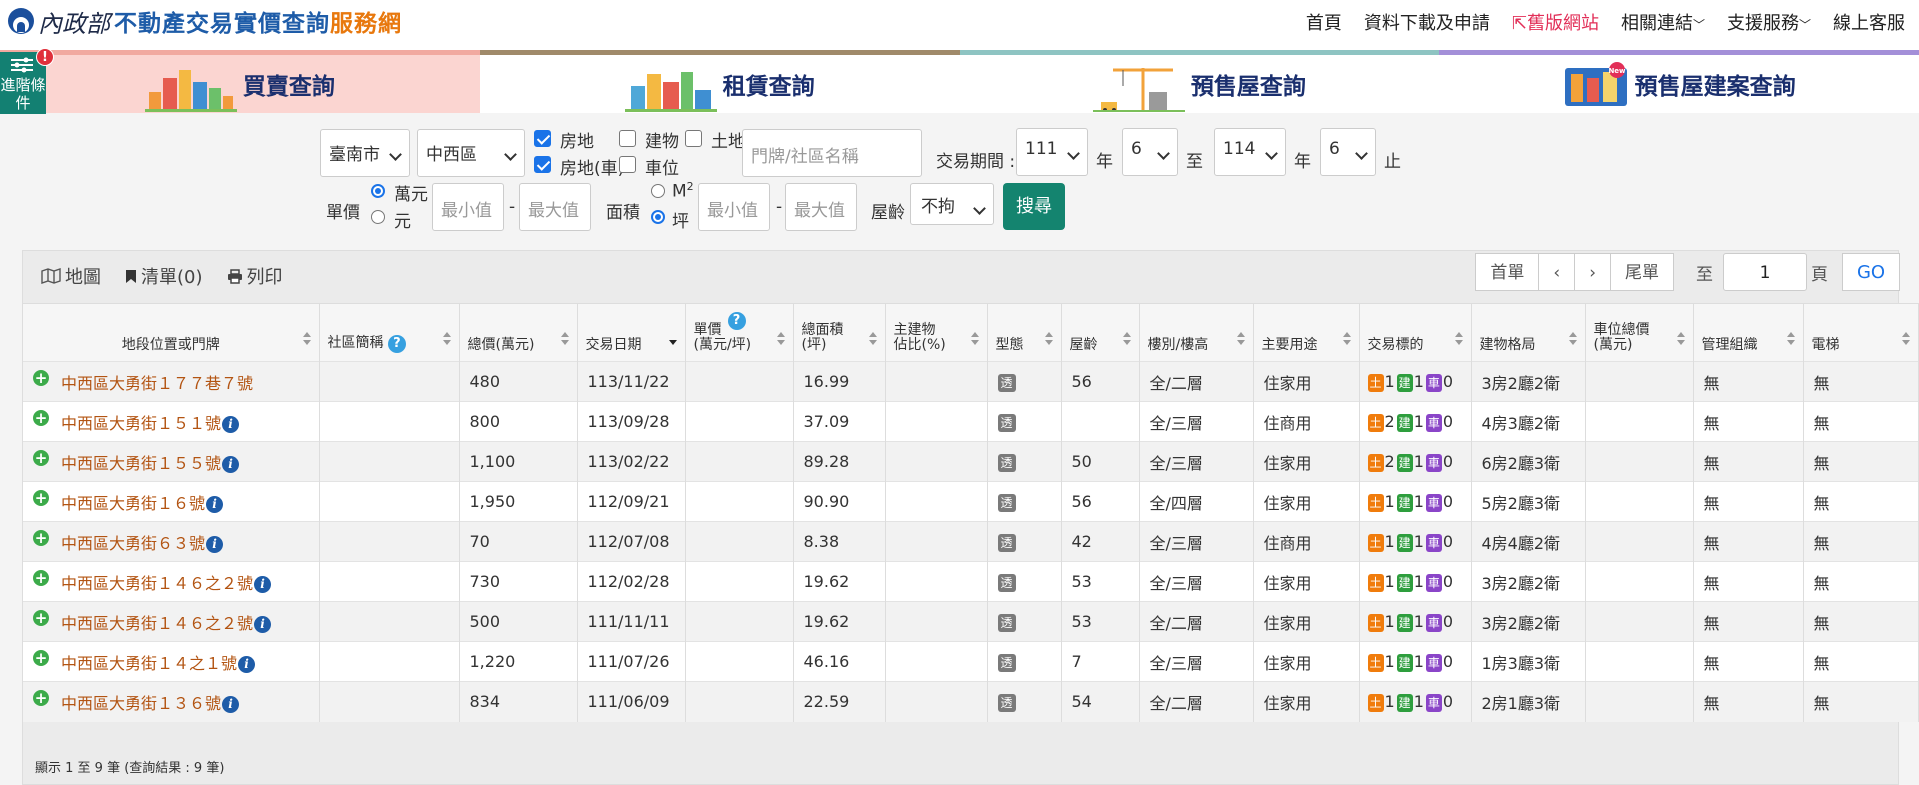 The image size is (1919, 785). Describe the element at coordinates (471, 153) in the screenshot. I see `district-select: 中西區` at that location.